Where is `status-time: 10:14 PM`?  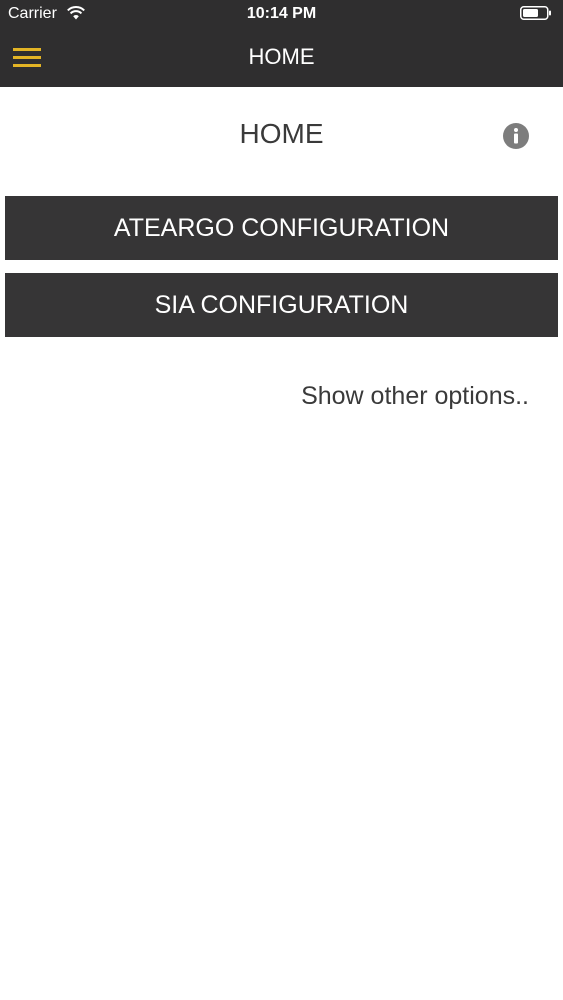
status-time: 10:14 PM is located at coordinates (281, 13).